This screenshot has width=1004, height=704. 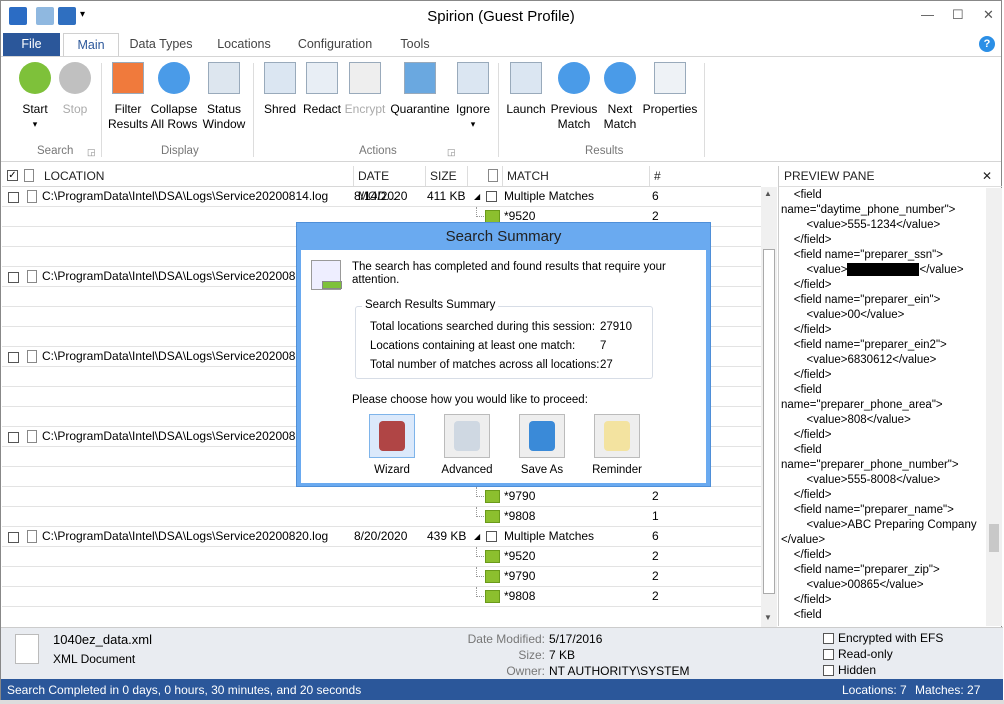 I want to click on dropdown-arrow-icon: ▾, so click(x=473, y=124).